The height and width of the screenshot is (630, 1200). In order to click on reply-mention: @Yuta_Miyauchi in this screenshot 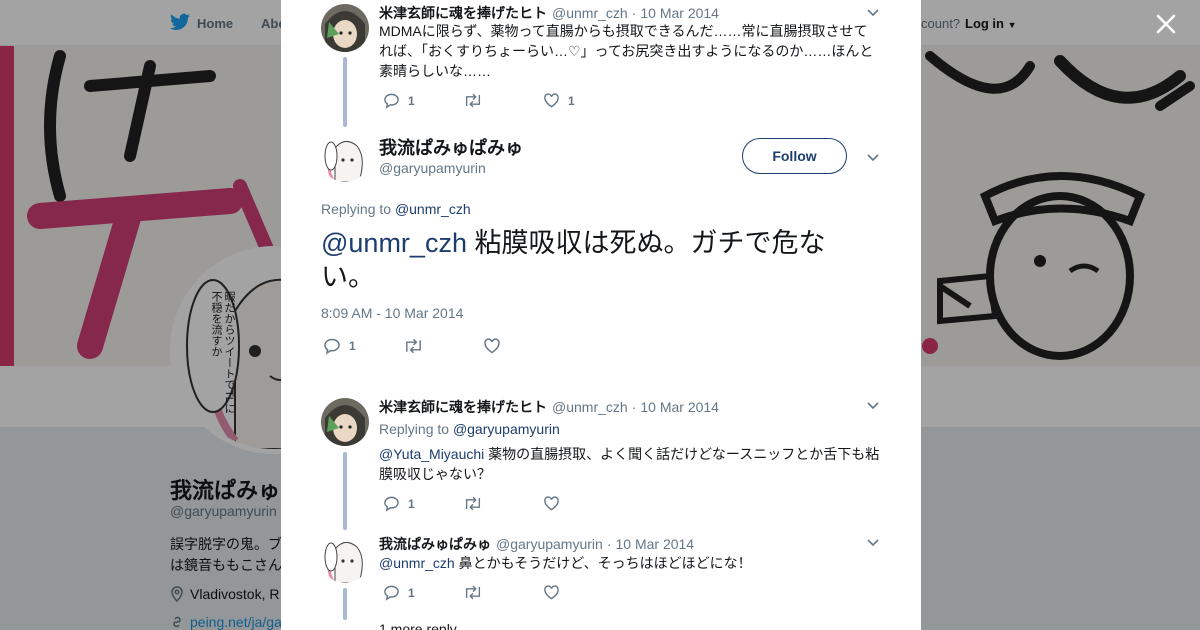, I will do `click(431, 454)`.